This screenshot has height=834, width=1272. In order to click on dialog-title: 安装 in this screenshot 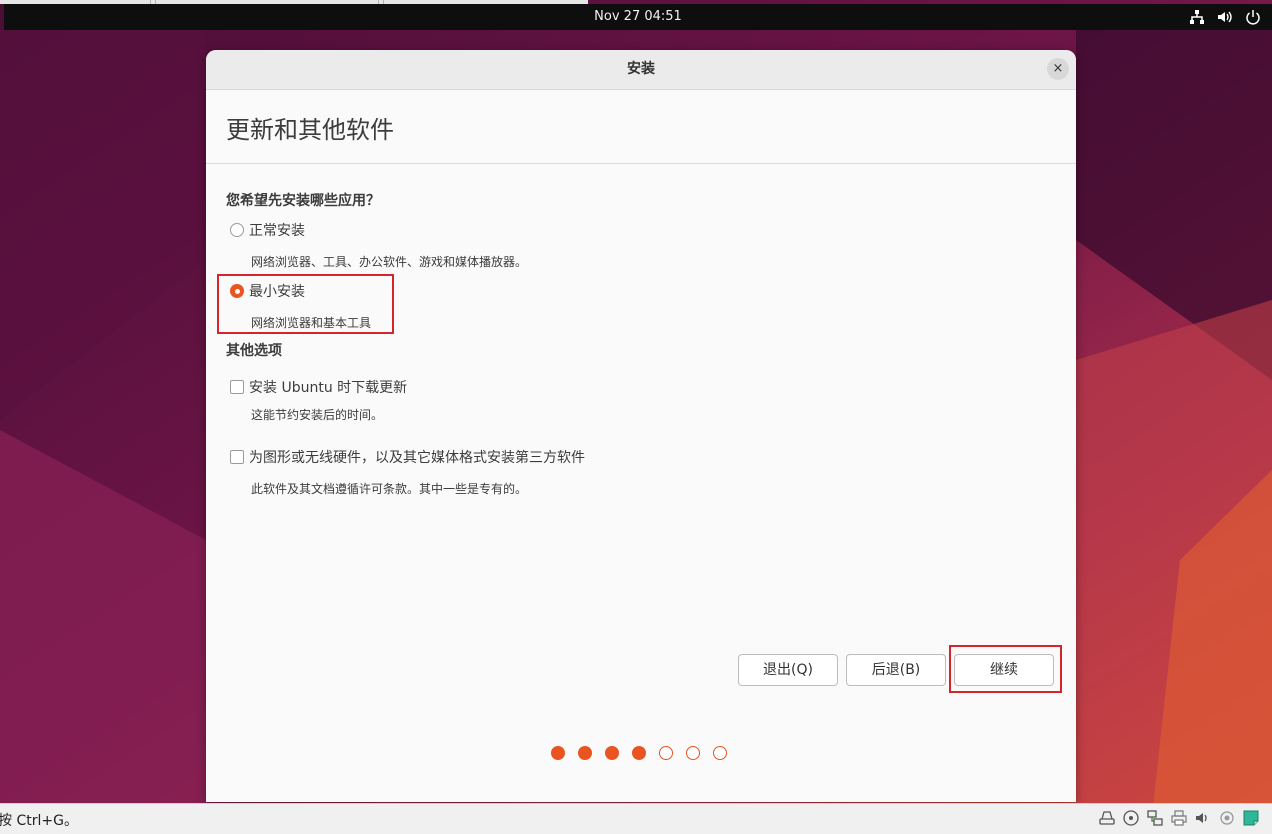, I will do `click(641, 69)`.